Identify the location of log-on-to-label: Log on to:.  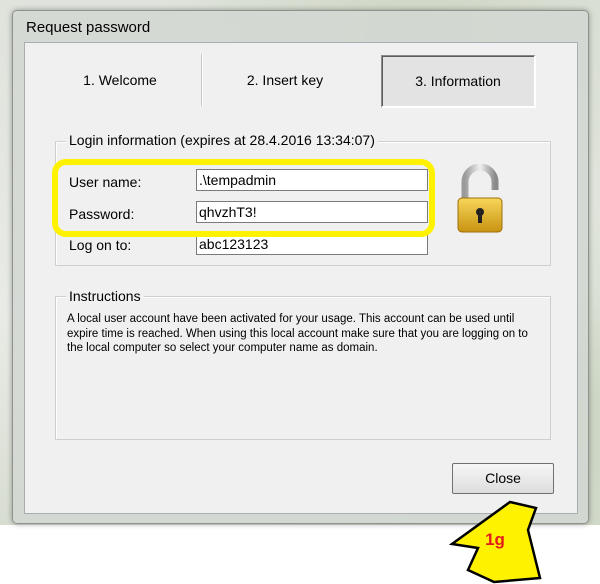
(100, 245).